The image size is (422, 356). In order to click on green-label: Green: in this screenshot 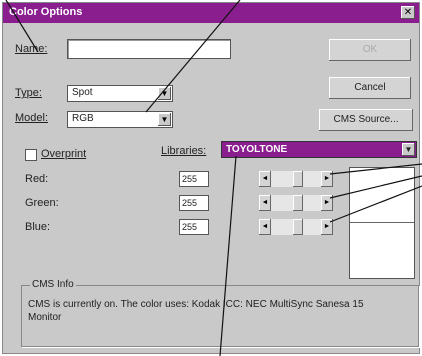, I will do `click(42, 203)`.